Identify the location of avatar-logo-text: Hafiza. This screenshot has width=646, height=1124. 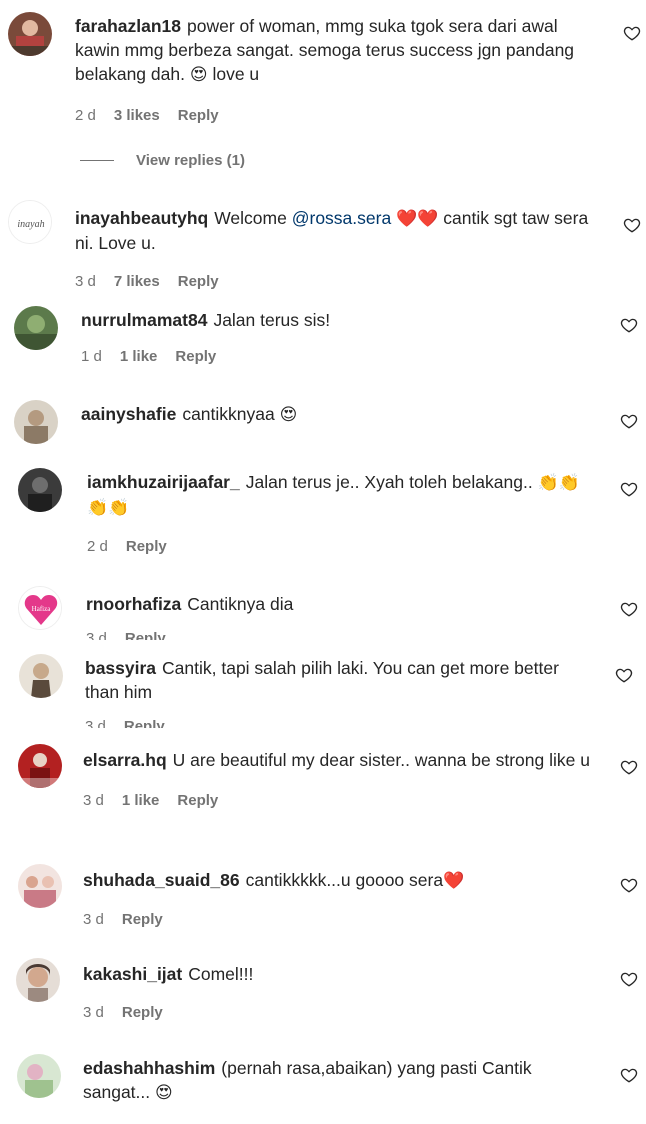
(42, 609).